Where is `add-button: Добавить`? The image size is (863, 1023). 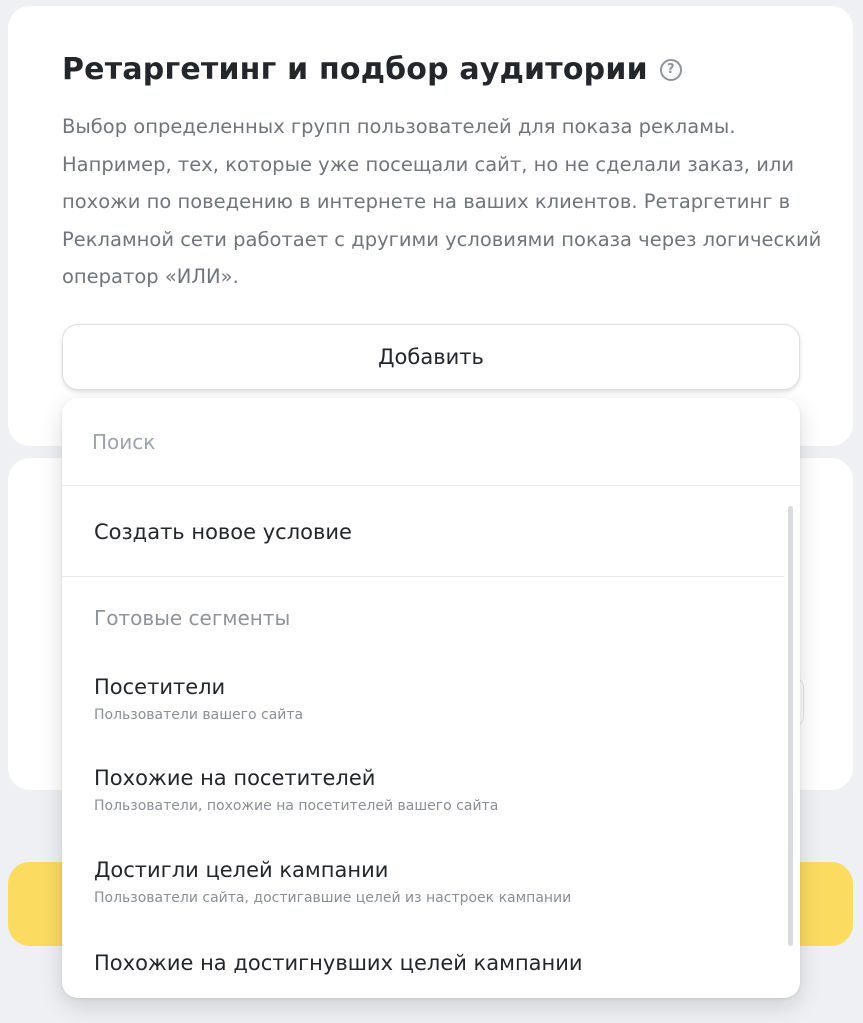 add-button: Добавить is located at coordinates (431, 357).